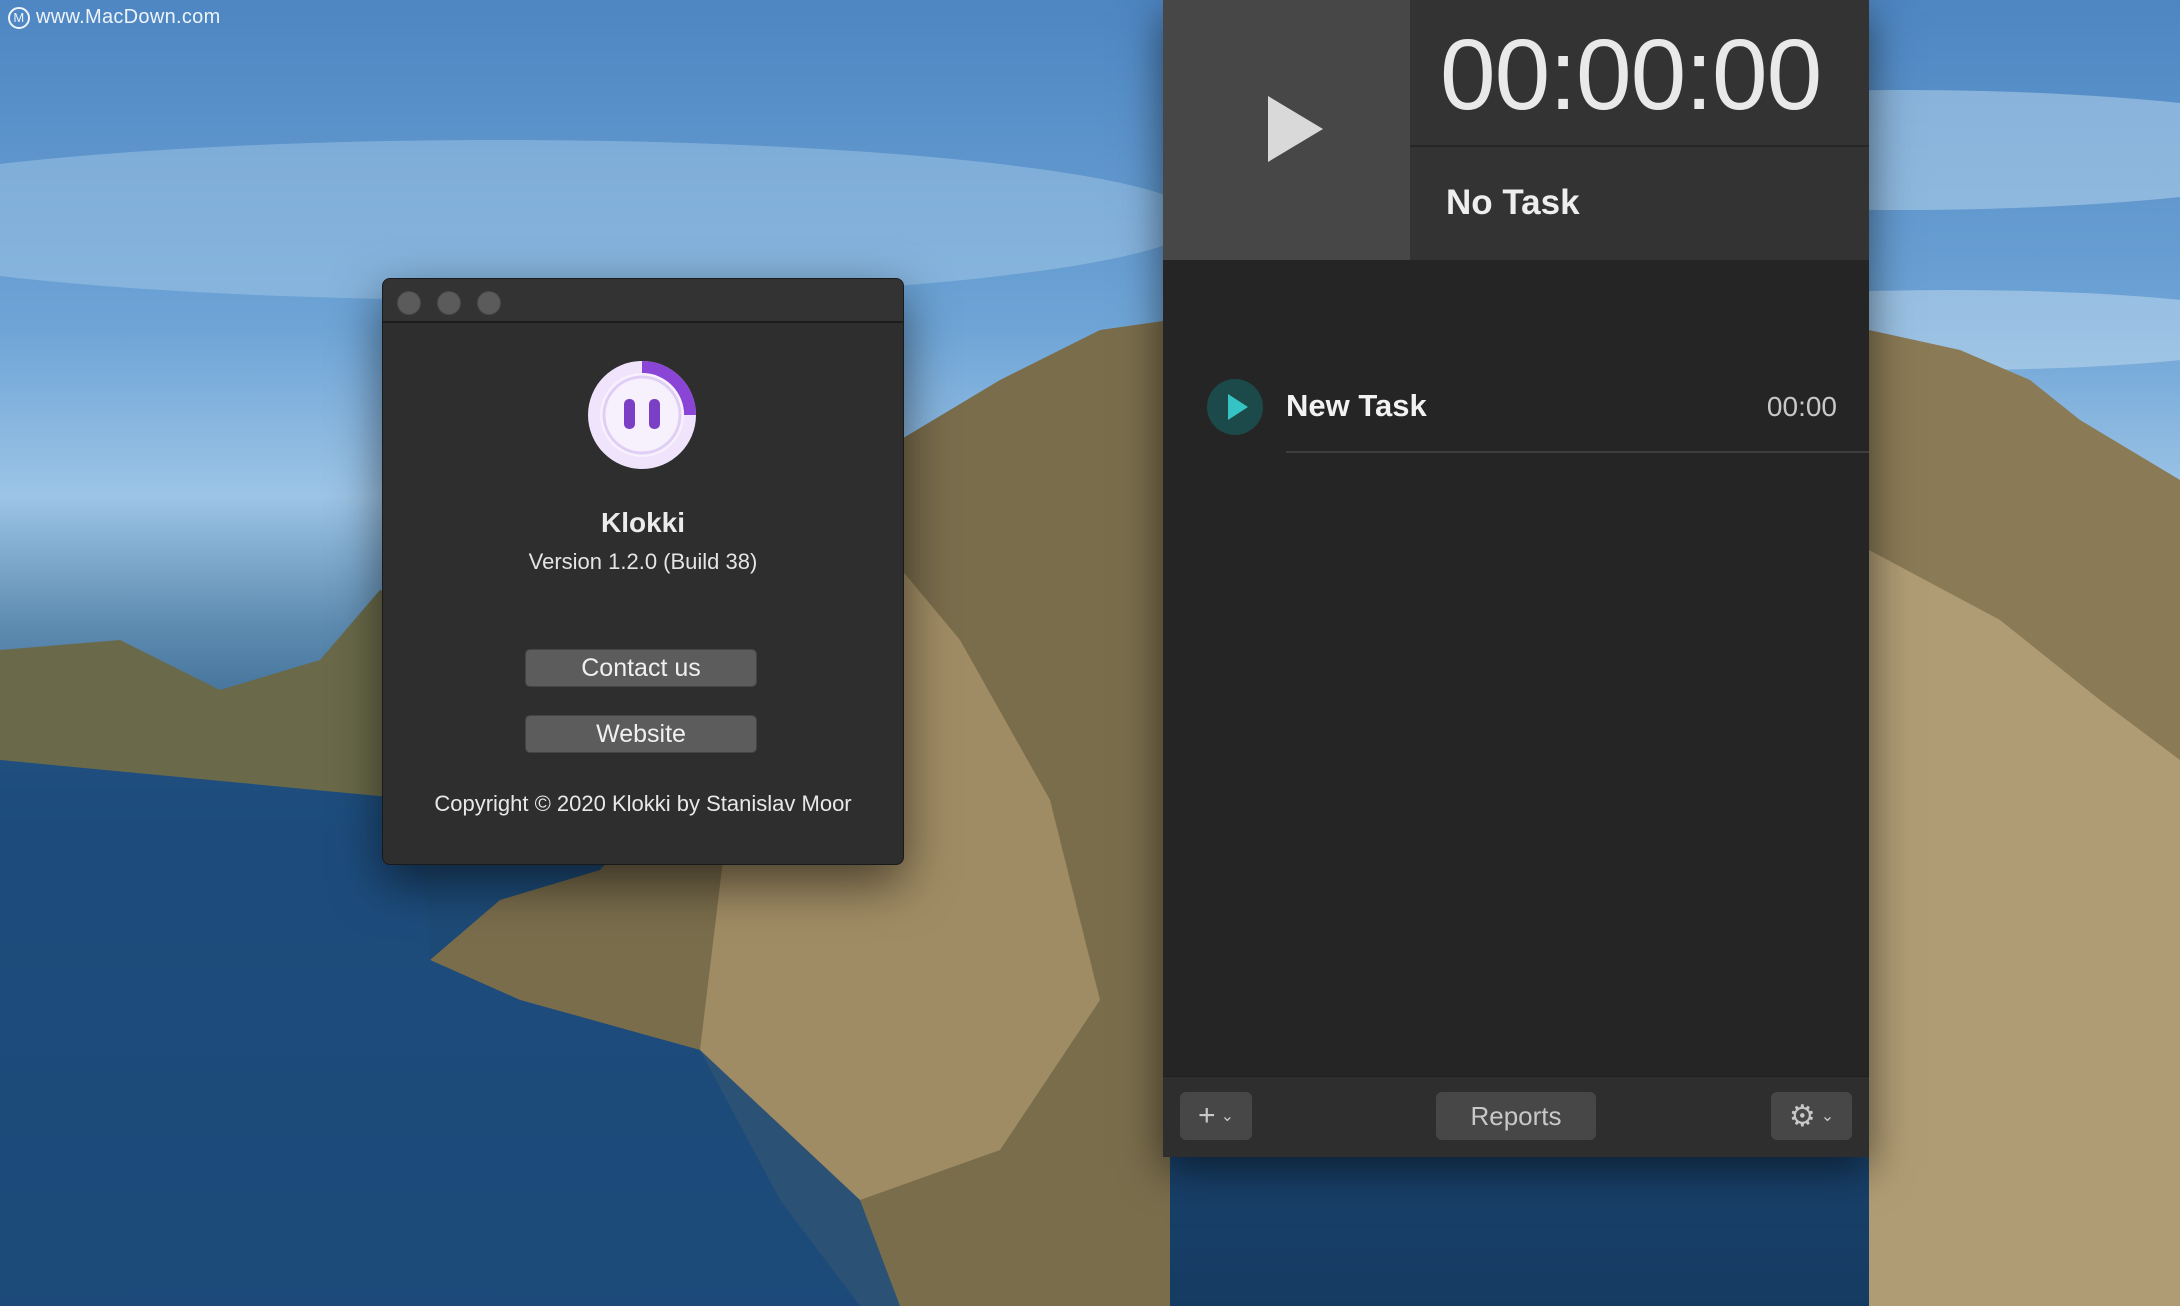 The height and width of the screenshot is (1306, 2180). What do you see at coordinates (1516, 416) in the screenshot?
I see `task-row: New Task 00:00` at bounding box center [1516, 416].